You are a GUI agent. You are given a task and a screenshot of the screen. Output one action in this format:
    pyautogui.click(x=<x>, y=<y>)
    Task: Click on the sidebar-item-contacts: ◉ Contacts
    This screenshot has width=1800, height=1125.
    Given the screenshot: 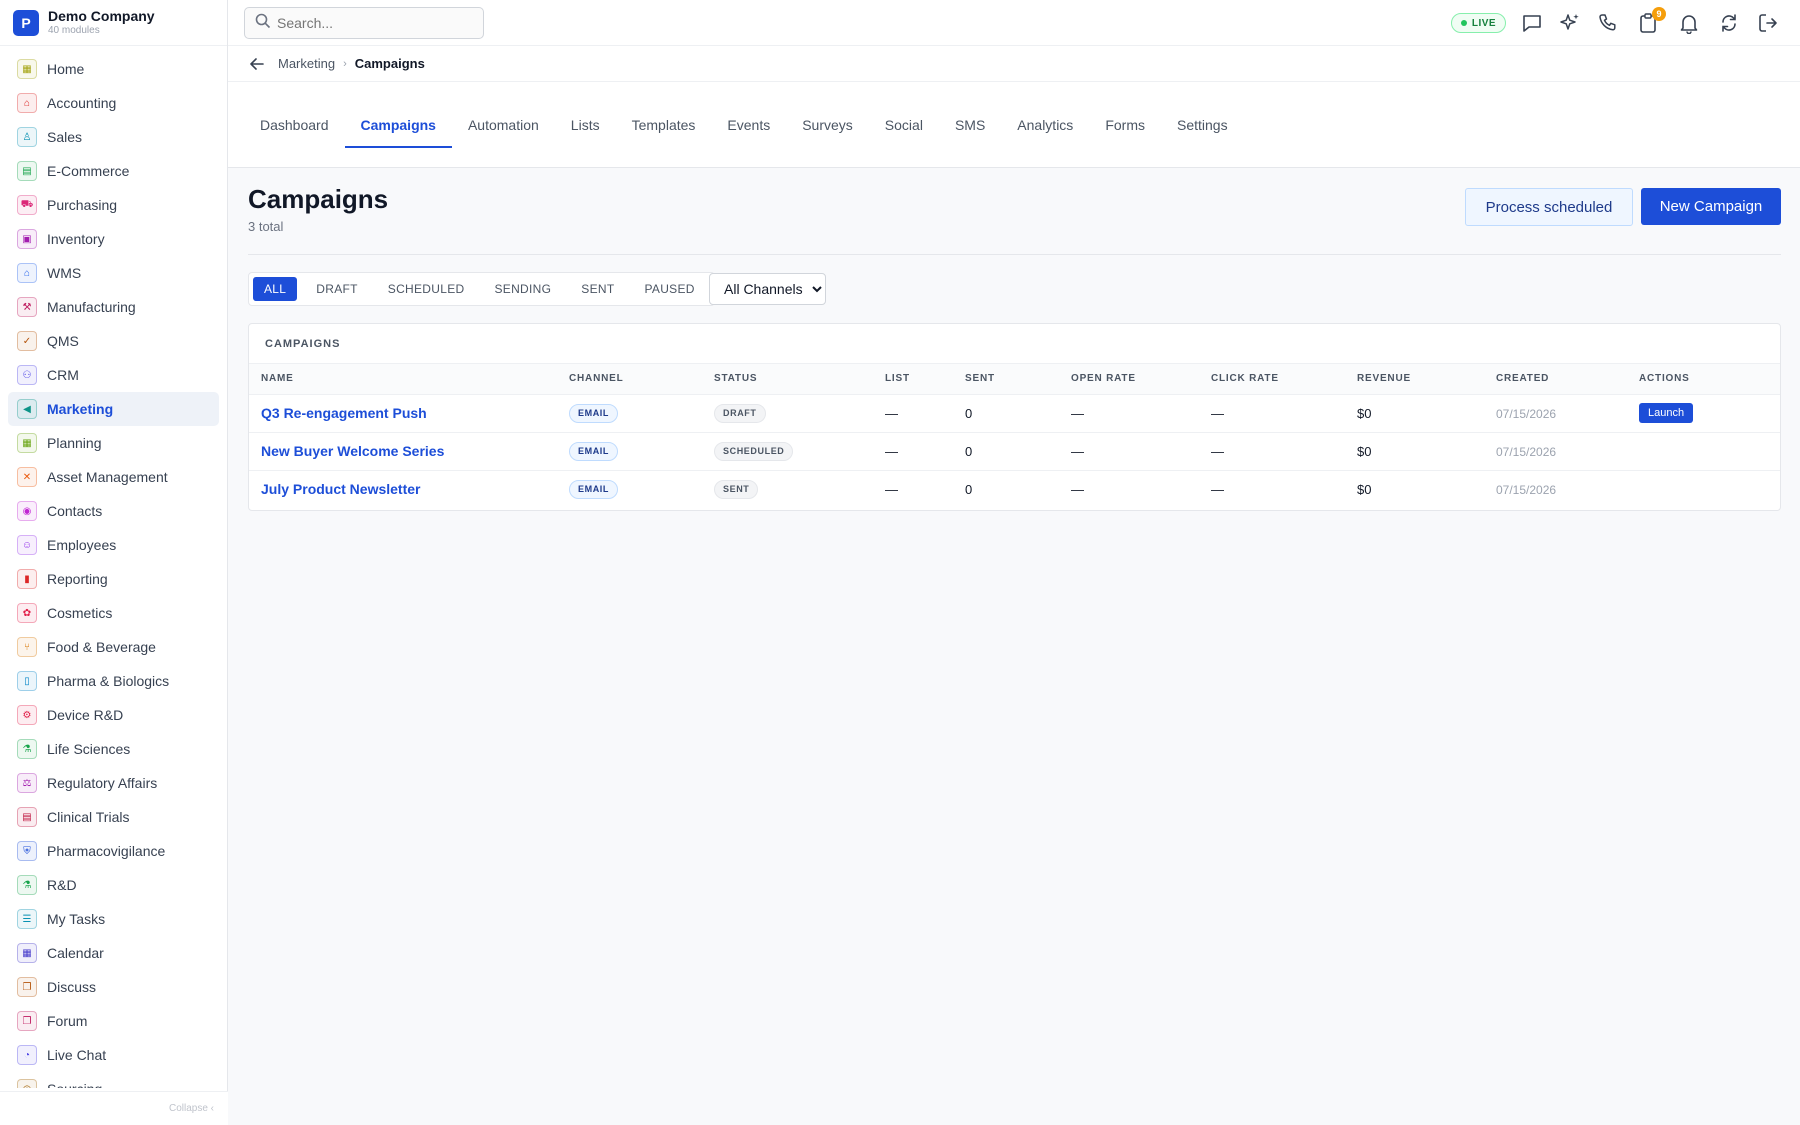 What is the action you would take?
    pyautogui.click(x=113, y=511)
    